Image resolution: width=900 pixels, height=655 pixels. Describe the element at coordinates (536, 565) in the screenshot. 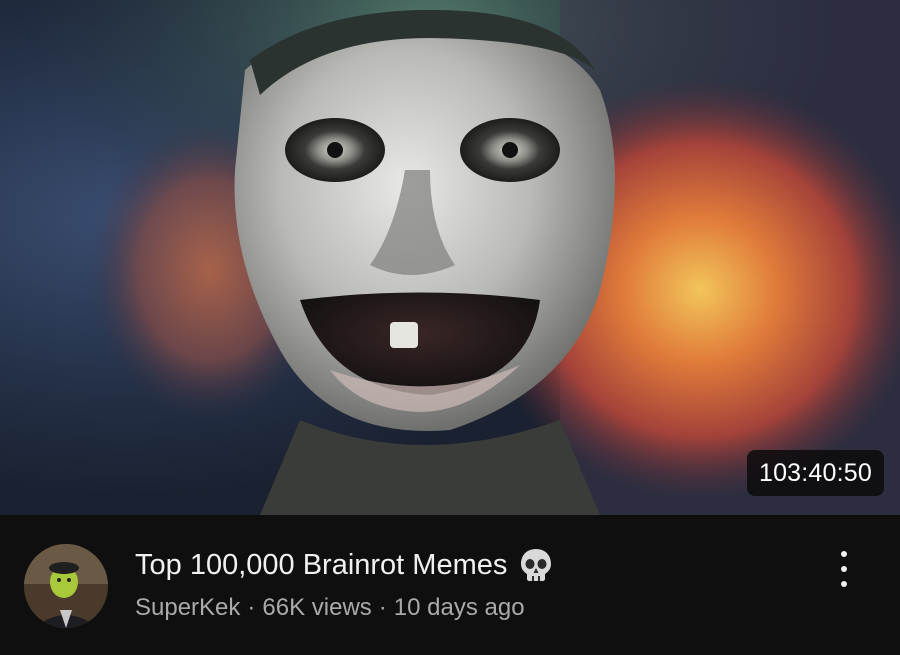

I see `skull-icon` at that location.